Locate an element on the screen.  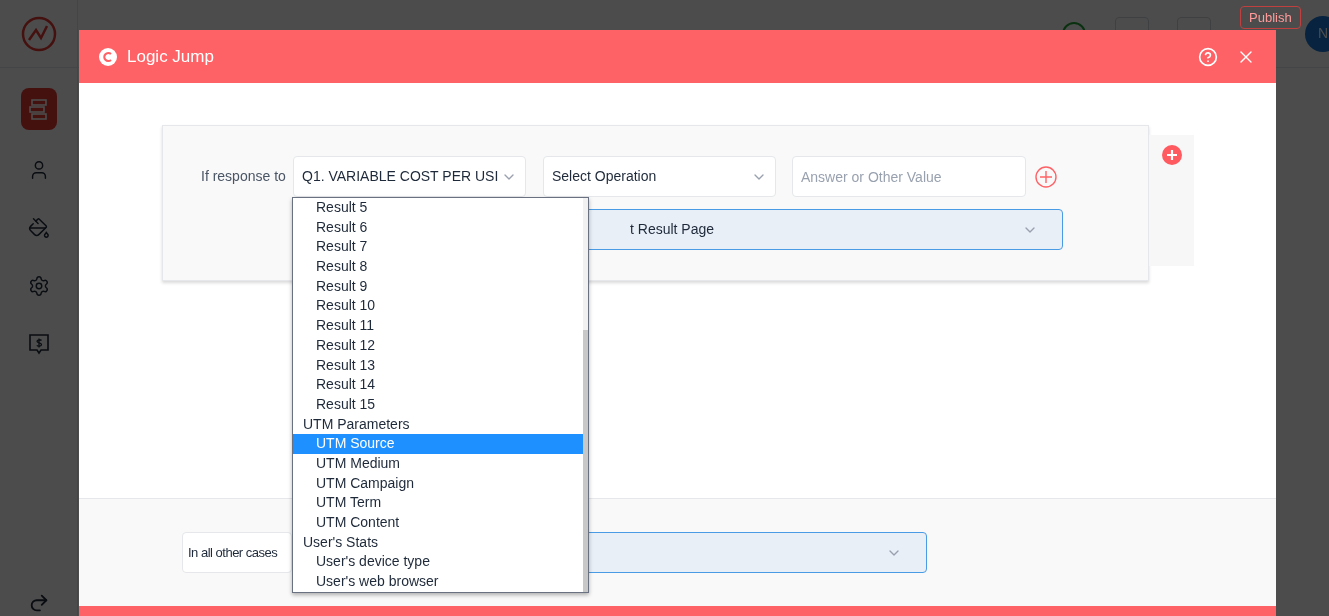
dropdown-option: Result 6 is located at coordinates (438, 227).